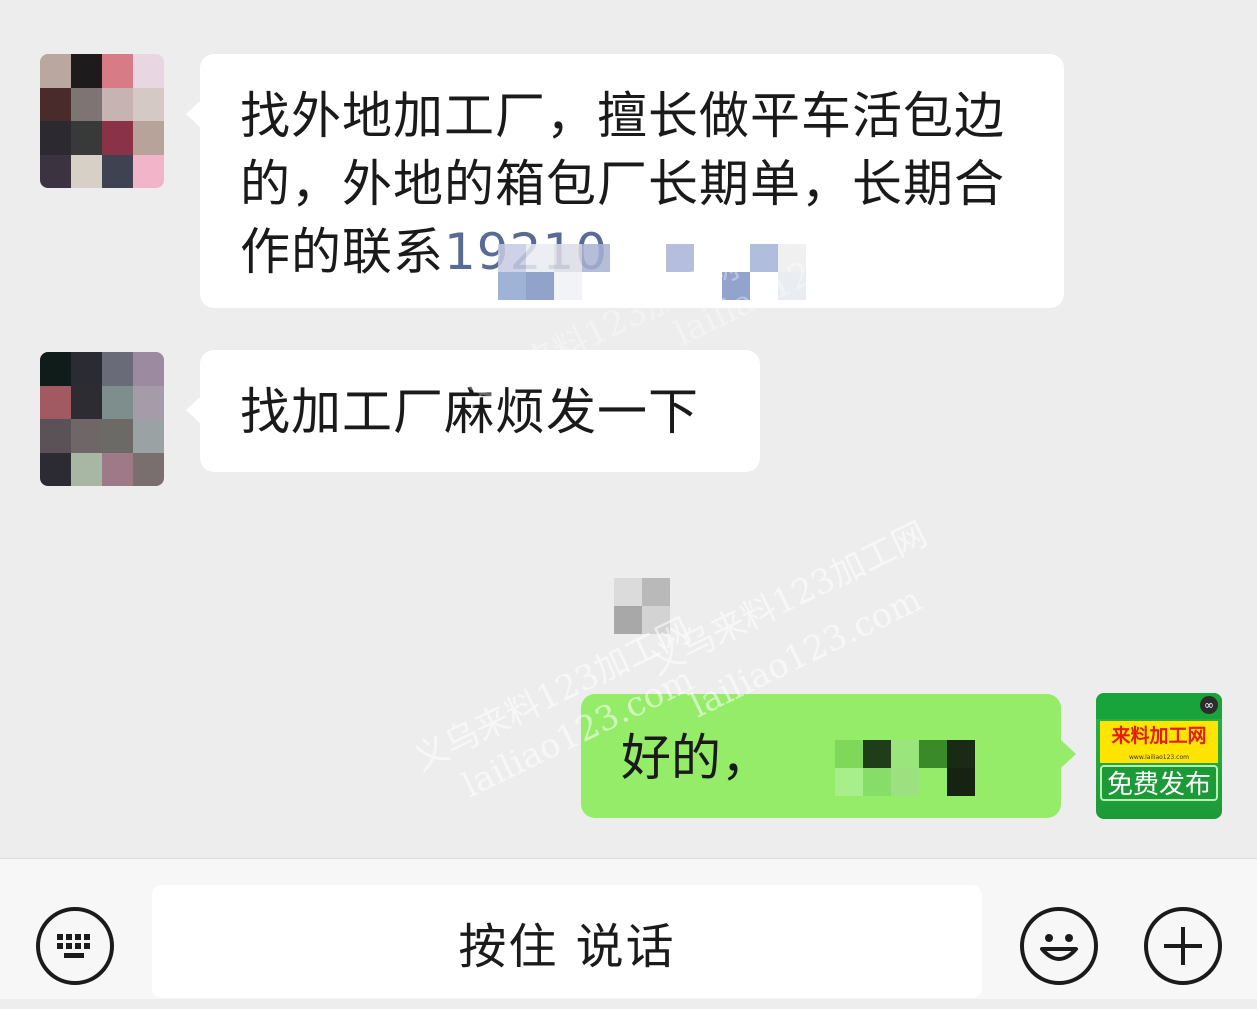 The height and width of the screenshot is (1009, 1257). What do you see at coordinates (1183, 946) in the screenshot?
I see `plus-icon` at bounding box center [1183, 946].